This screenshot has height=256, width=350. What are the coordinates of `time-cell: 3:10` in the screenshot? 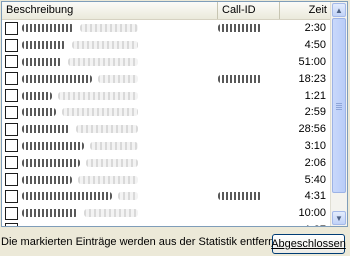 It's located at (315, 145).